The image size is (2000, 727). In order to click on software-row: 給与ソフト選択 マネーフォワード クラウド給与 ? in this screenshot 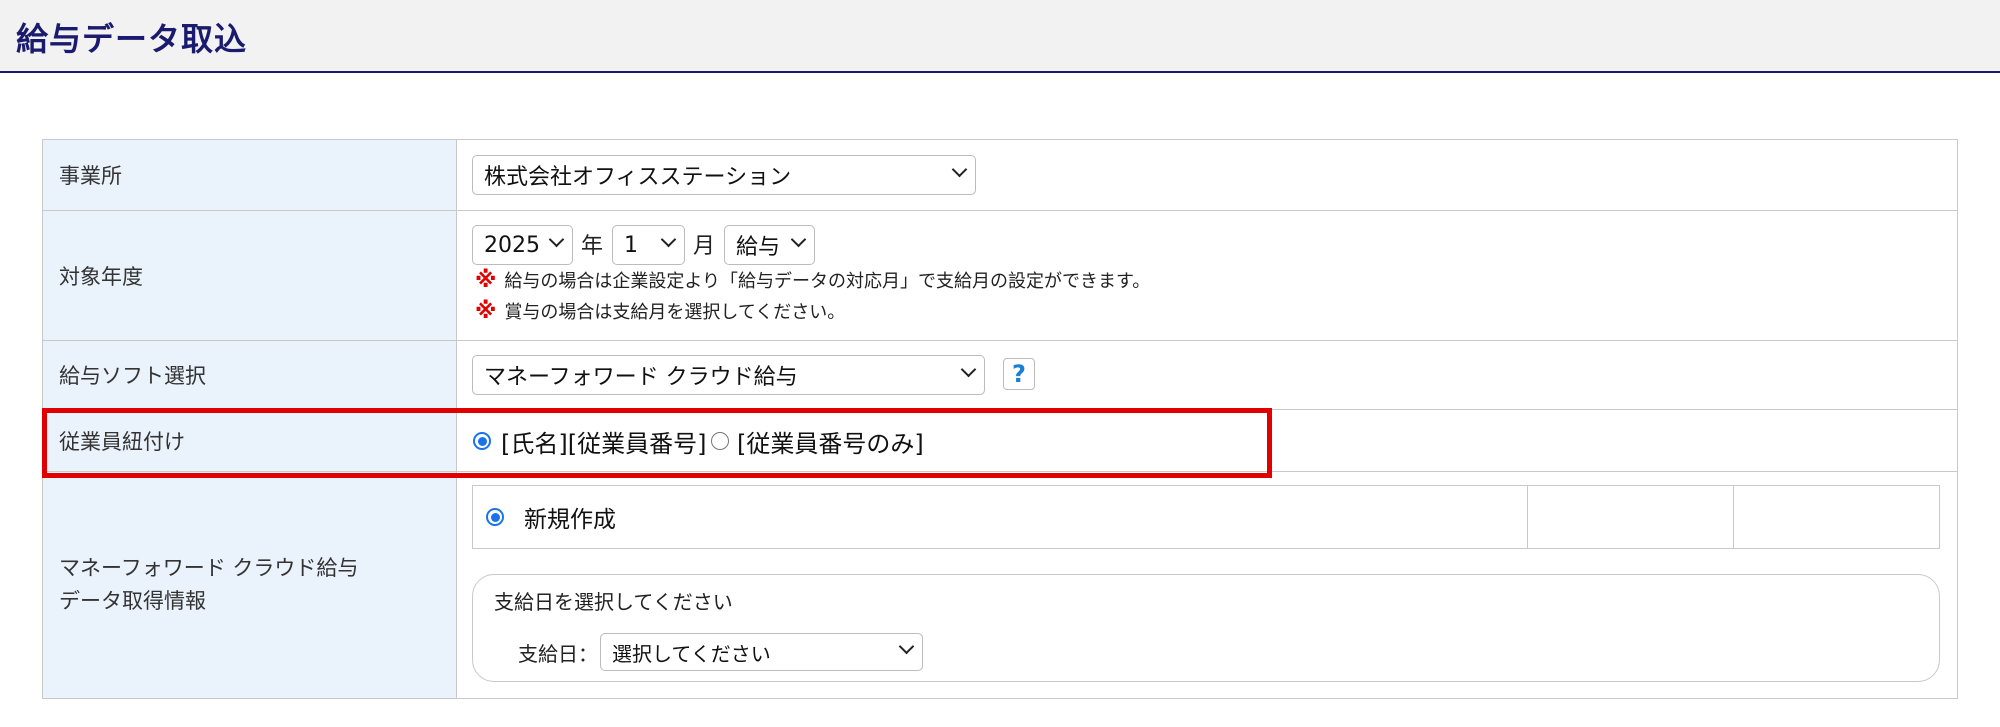, I will do `click(1000, 375)`.